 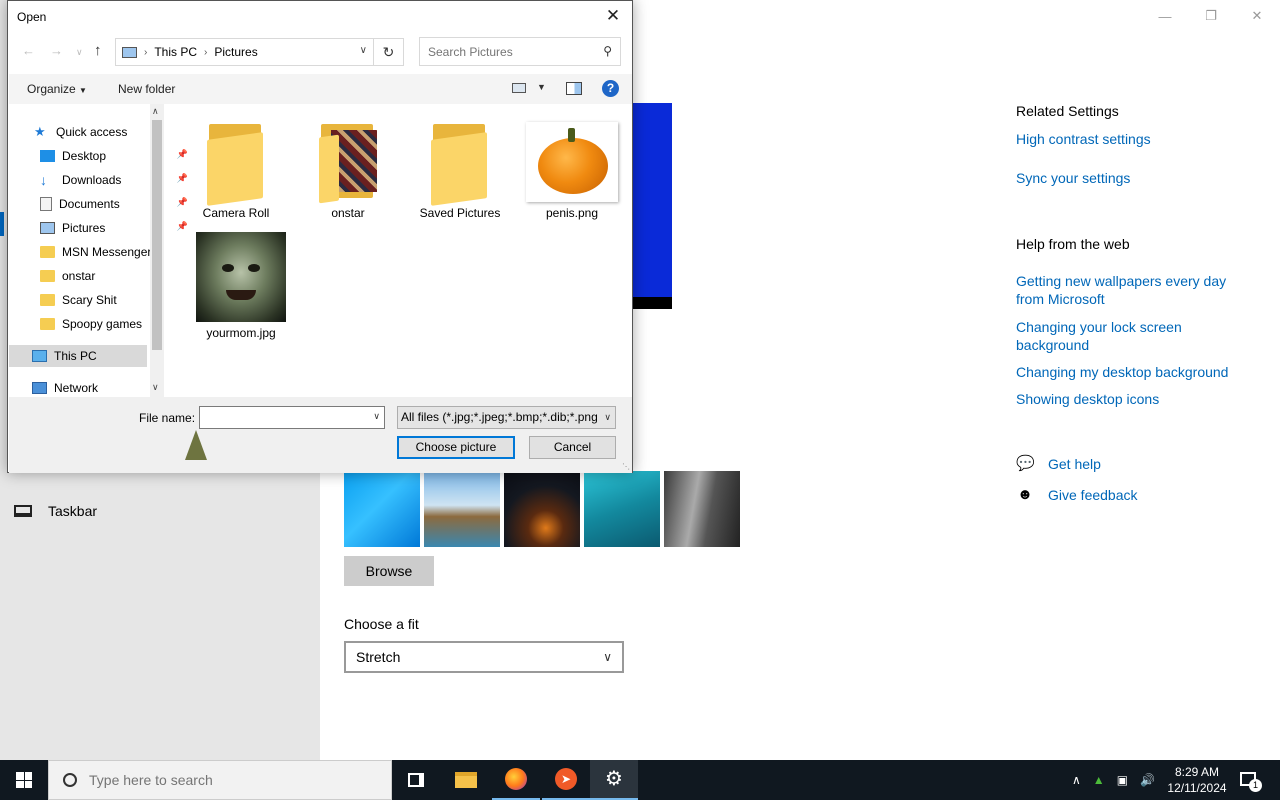 I want to click on taskbar-search, so click(x=220, y=780).